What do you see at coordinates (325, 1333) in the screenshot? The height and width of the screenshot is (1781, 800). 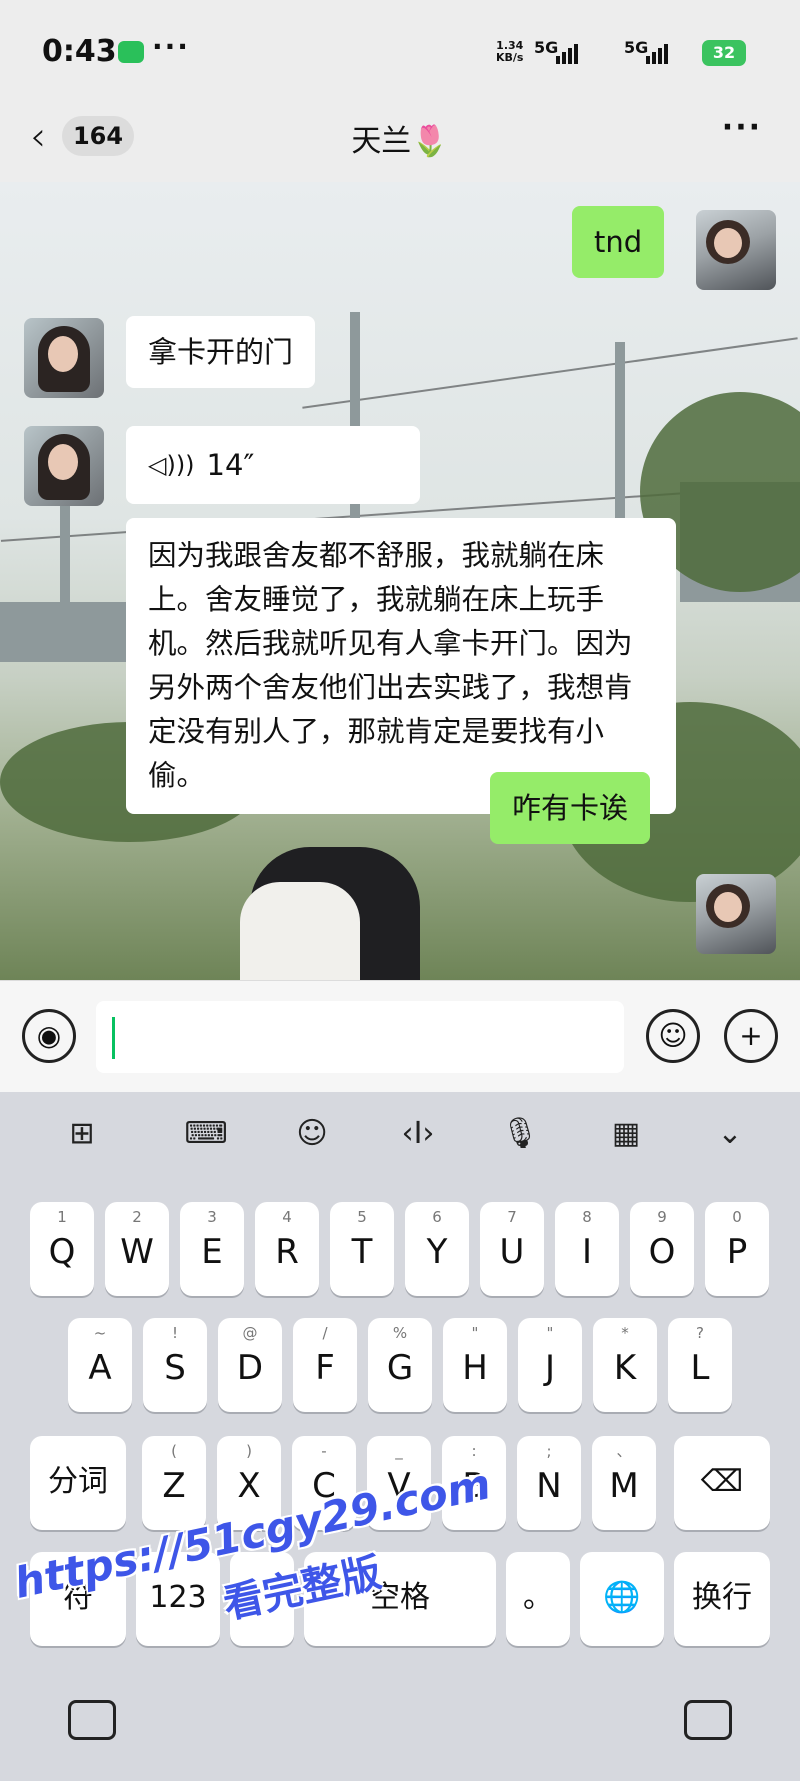 I see `key-hint: /` at bounding box center [325, 1333].